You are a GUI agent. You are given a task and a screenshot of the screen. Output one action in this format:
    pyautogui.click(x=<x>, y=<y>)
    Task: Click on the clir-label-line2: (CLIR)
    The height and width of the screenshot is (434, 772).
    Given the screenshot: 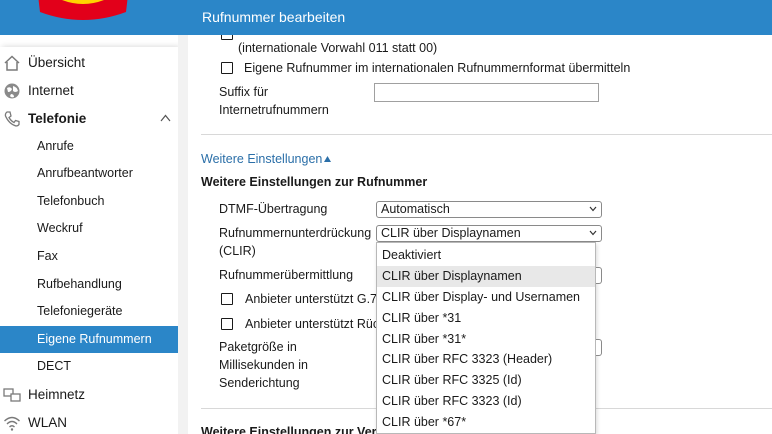 What is the action you would take?
    pyautogui.click(x=237, y=251)
    